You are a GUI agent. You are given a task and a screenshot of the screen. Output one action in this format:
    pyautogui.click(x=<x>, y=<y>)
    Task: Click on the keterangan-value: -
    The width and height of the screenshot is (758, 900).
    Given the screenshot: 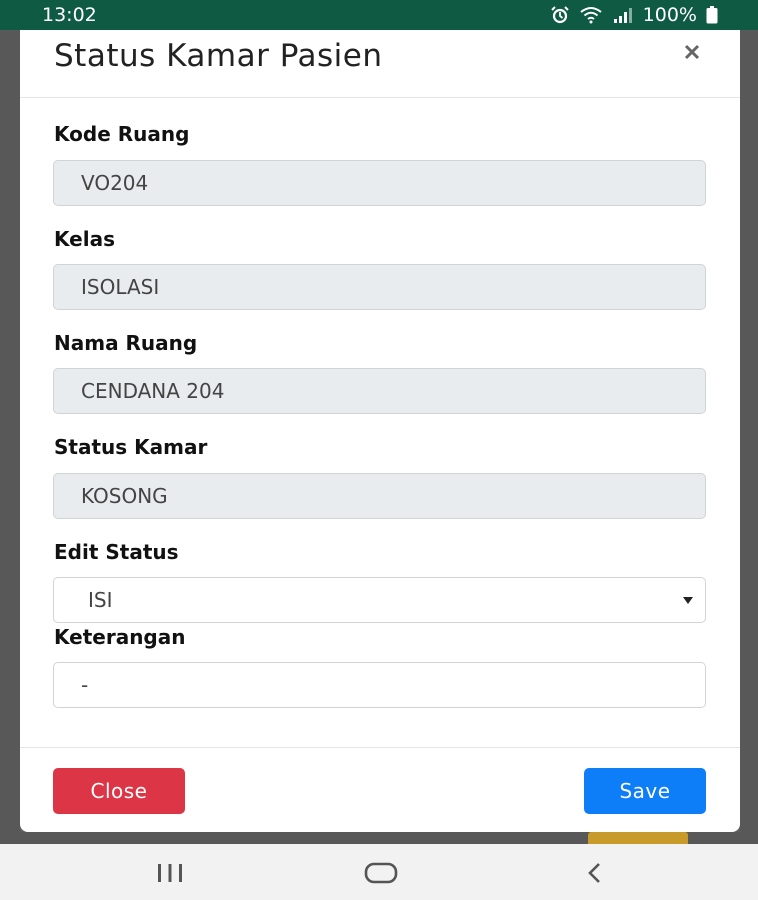 What is the action you would take?
    pyautogui.click(x=85, y=685)
    